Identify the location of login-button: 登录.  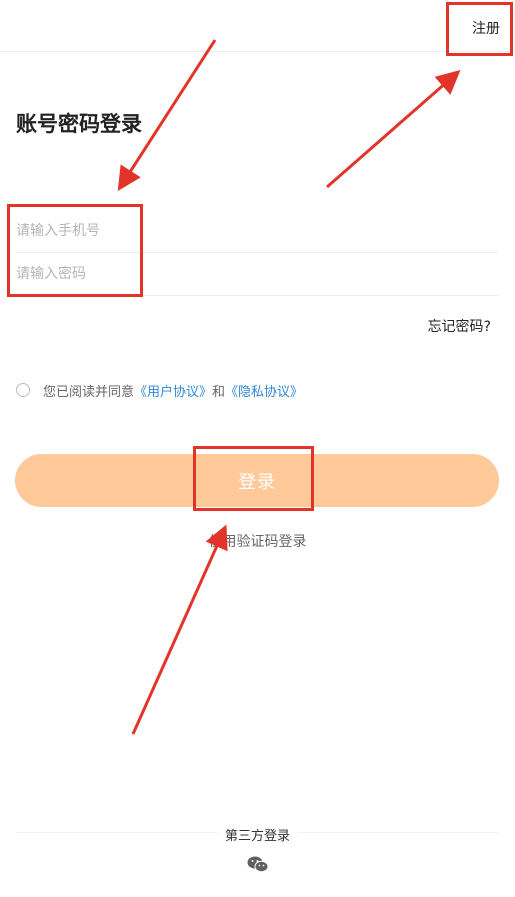
(257, 480).